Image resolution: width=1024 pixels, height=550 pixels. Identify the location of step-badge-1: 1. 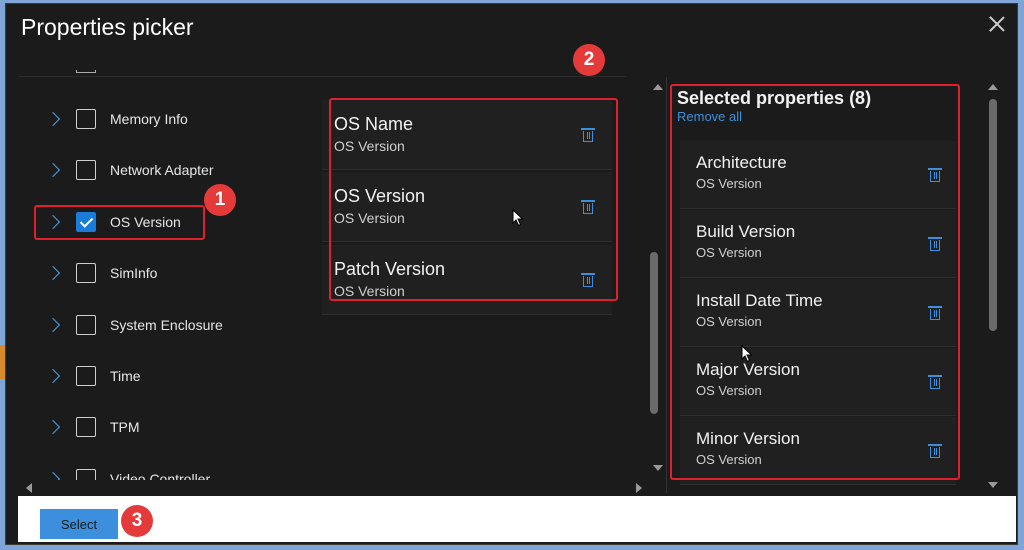
(220, 200).